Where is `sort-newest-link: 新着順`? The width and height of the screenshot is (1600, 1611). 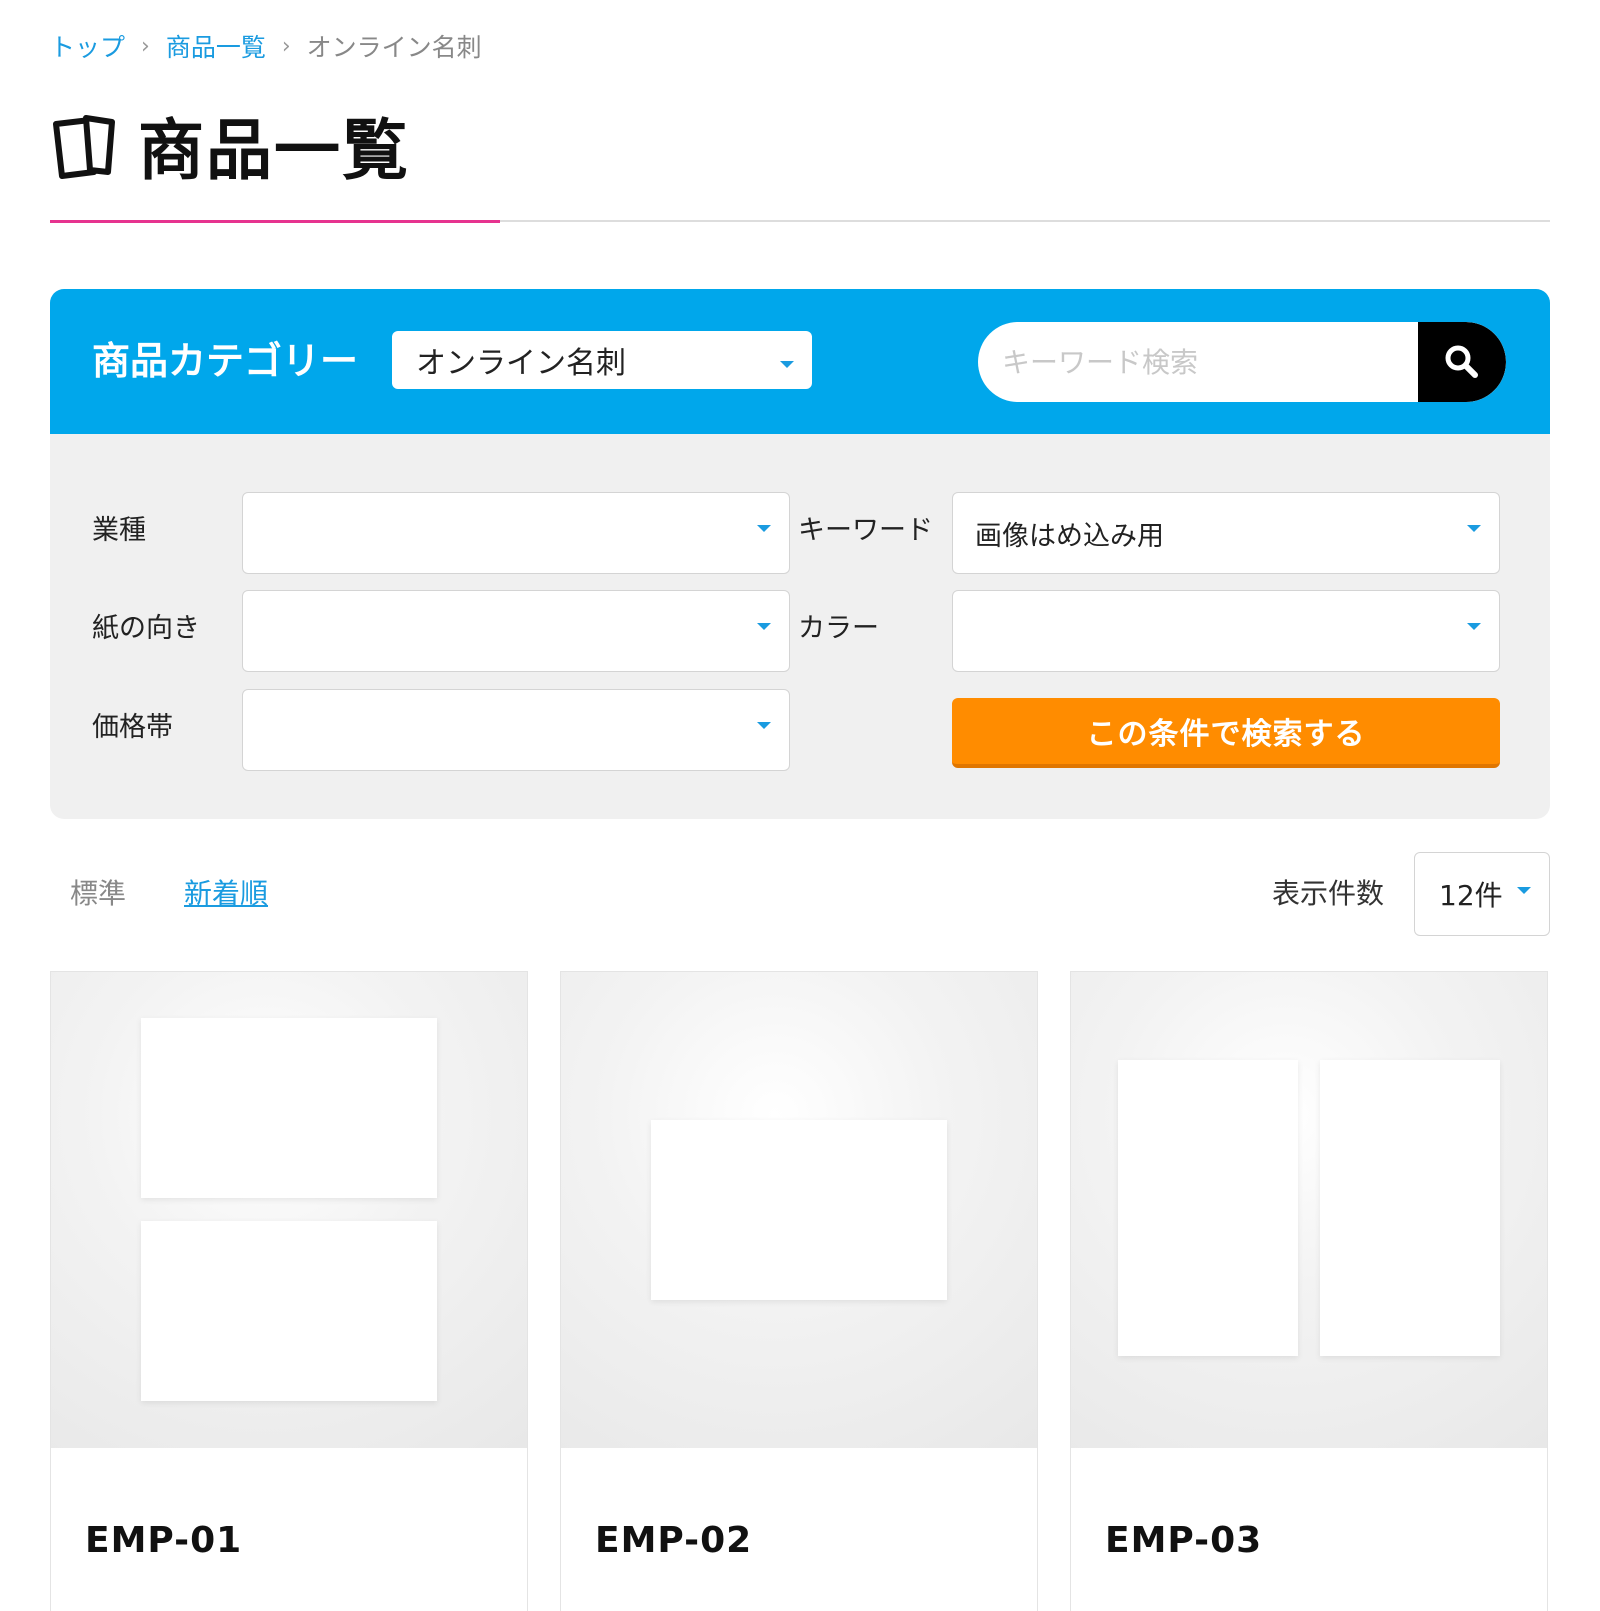
sort-newest-link: 新着順 is located at coordinates (226, 894).